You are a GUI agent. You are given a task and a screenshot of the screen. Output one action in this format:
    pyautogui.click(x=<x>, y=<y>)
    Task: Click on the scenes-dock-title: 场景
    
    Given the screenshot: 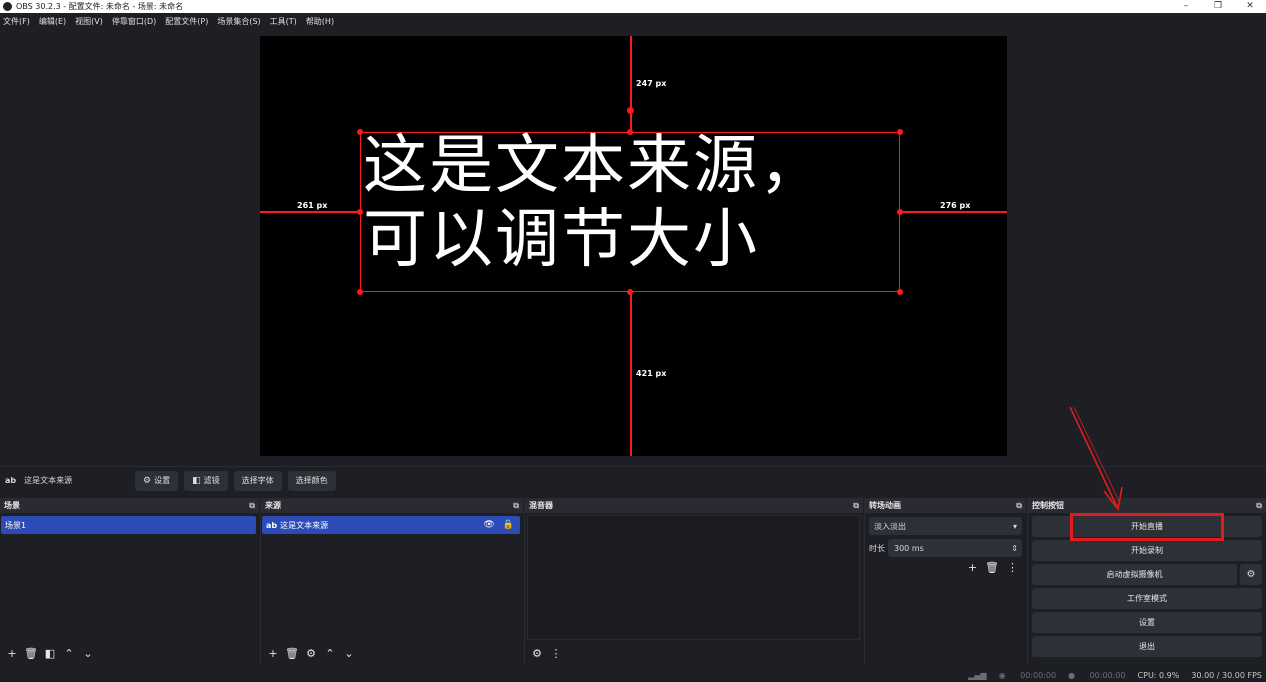 What is the action you would take?
    pyautogui.click(x=12, y=505)
    